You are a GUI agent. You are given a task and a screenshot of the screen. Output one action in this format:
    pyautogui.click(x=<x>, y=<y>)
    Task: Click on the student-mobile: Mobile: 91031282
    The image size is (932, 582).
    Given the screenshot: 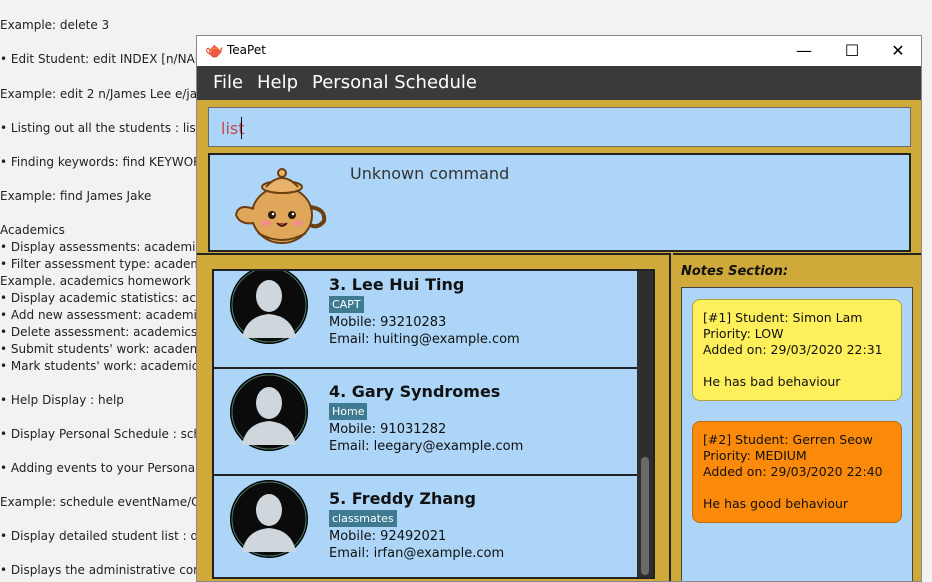 What is the action you would take?
    pyautogui.click(x=388, y=429)
    